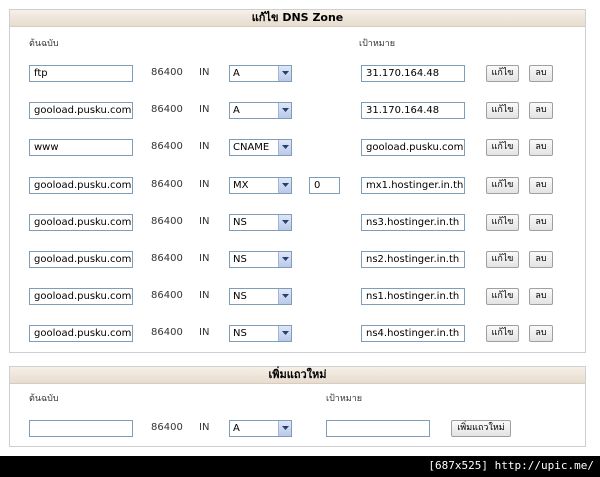  What do you see at coordinates (378, 428) in the screenshot?
I see `new-target-input` at bounding box center [378, 428].